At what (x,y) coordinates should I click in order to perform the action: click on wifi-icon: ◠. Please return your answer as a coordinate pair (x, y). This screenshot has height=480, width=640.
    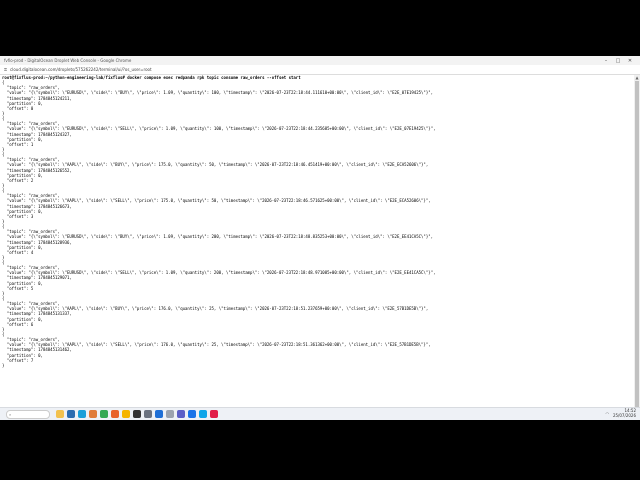
    Looking at the image, I should click on (607, 413).